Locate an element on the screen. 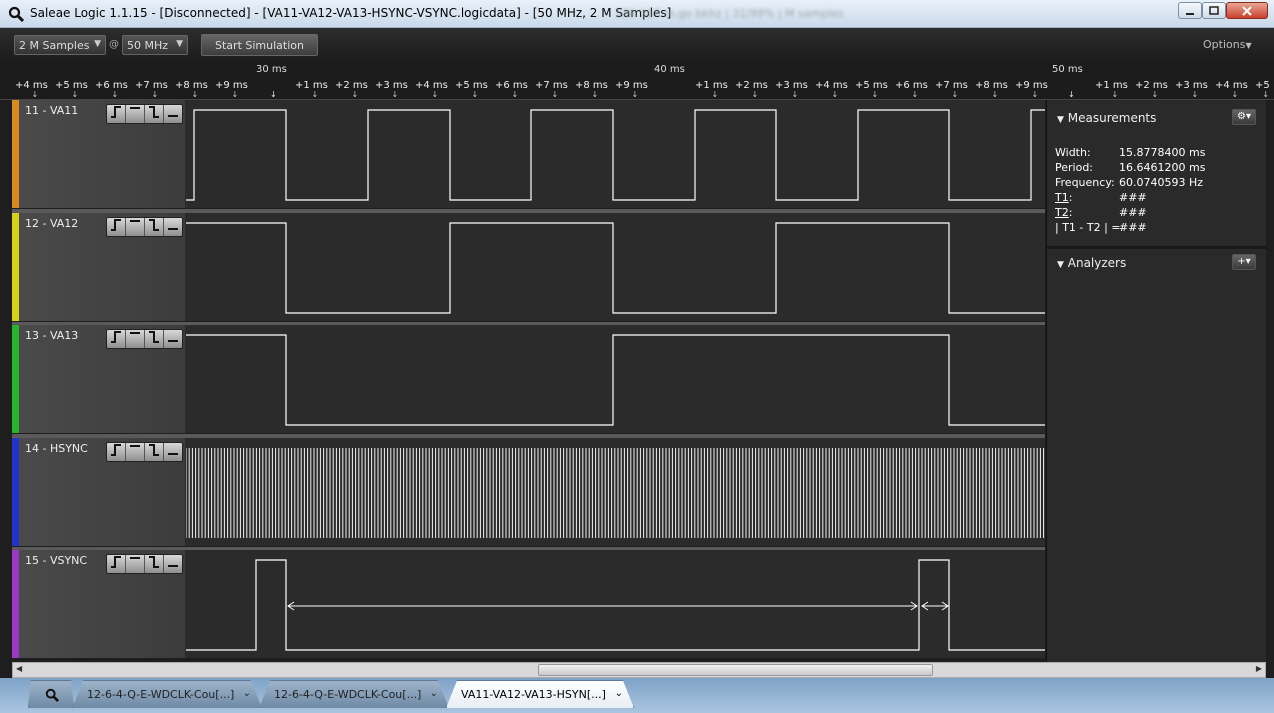  channel-header: 13 - VA13 is located at coordinates (102, 379).